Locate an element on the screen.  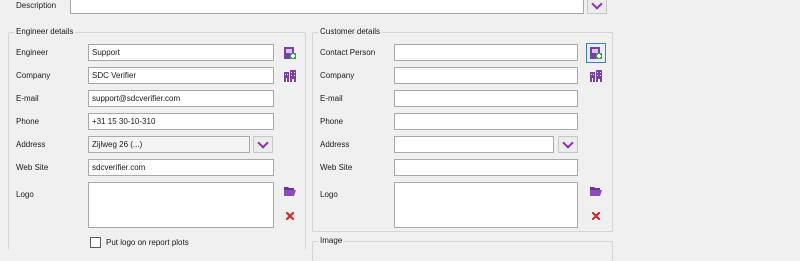
customer-logo-label: Logo is located at coordinates (329, 194).